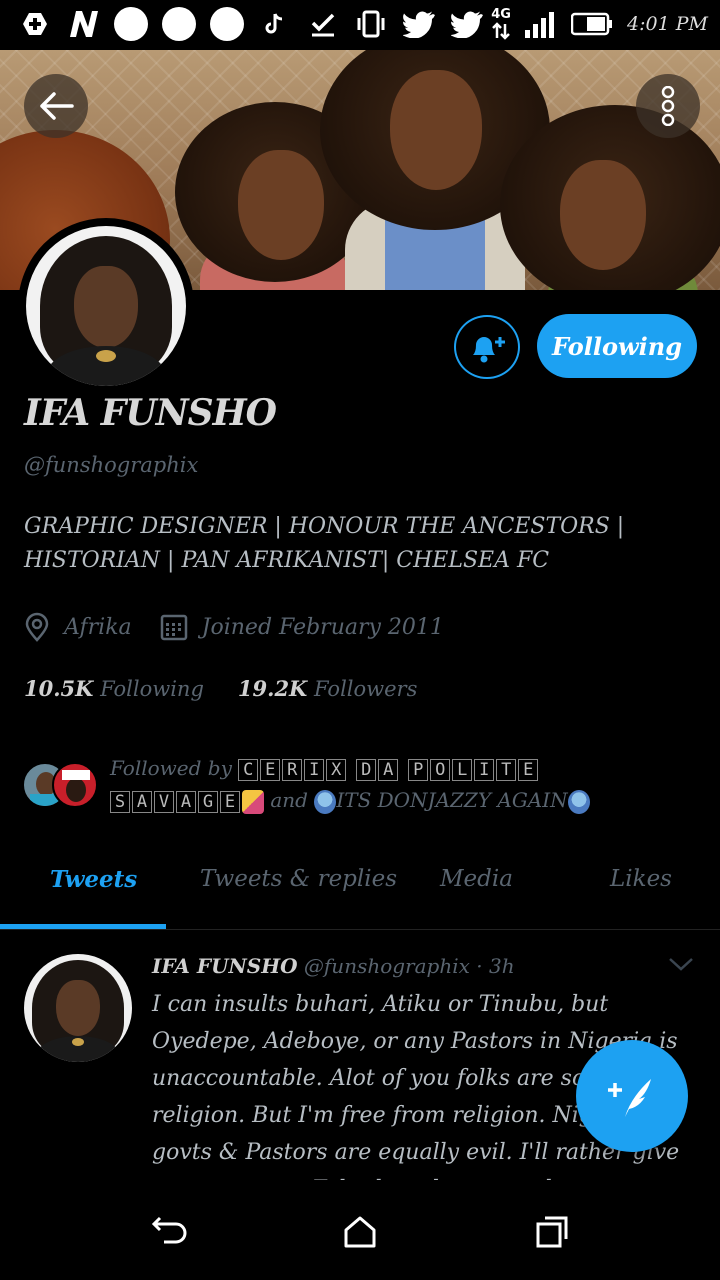  Describe the element at coordinates (452, 800) in the screenshot. I see `follower-name-2: ITS DONJAZZY AGAIN` at that location.